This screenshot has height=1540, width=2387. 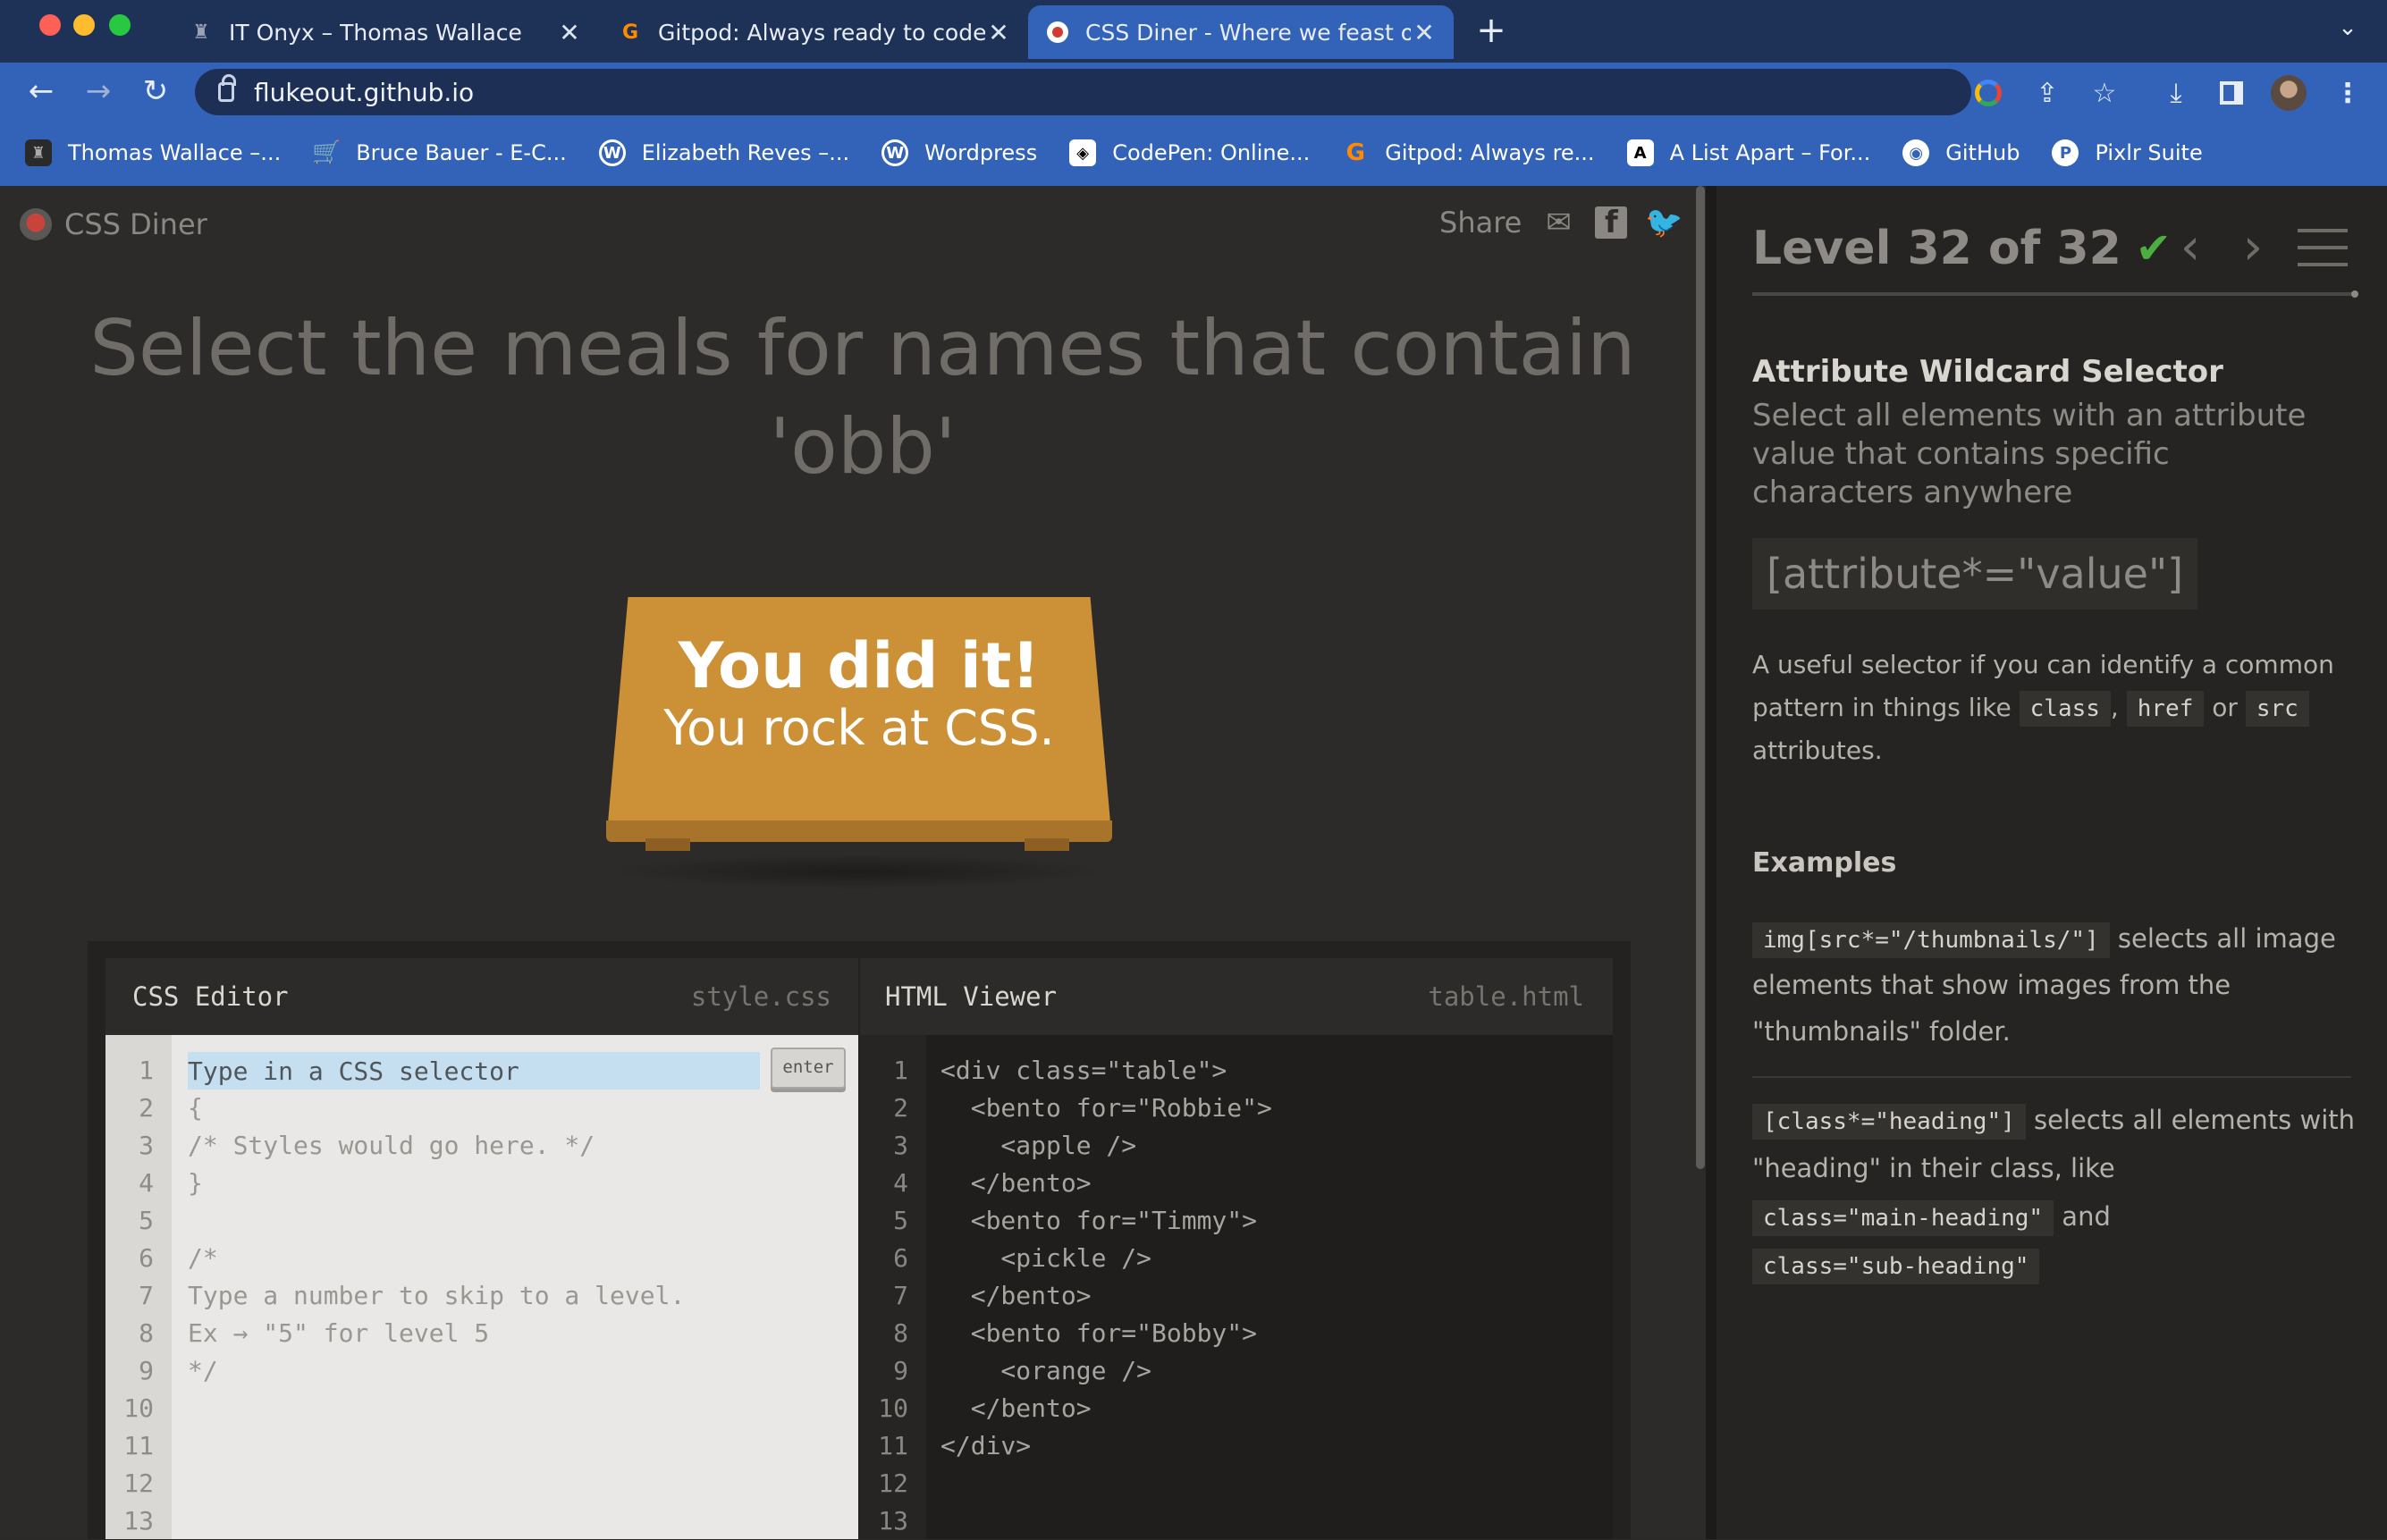 I want to click on line-number: 4, so click(x=146, y=1183).